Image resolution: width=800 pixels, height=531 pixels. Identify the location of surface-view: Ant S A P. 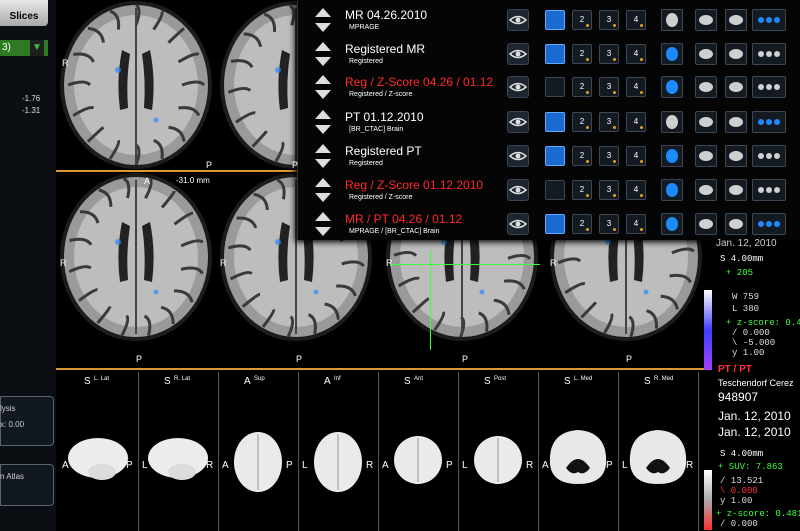
(418, 451).